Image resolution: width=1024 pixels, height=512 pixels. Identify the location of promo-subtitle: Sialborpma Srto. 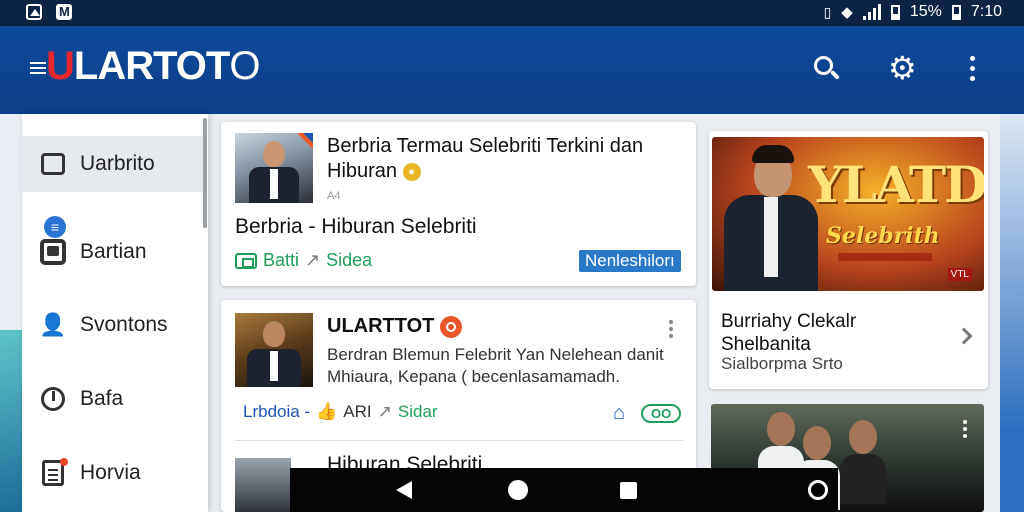
(782, 363).